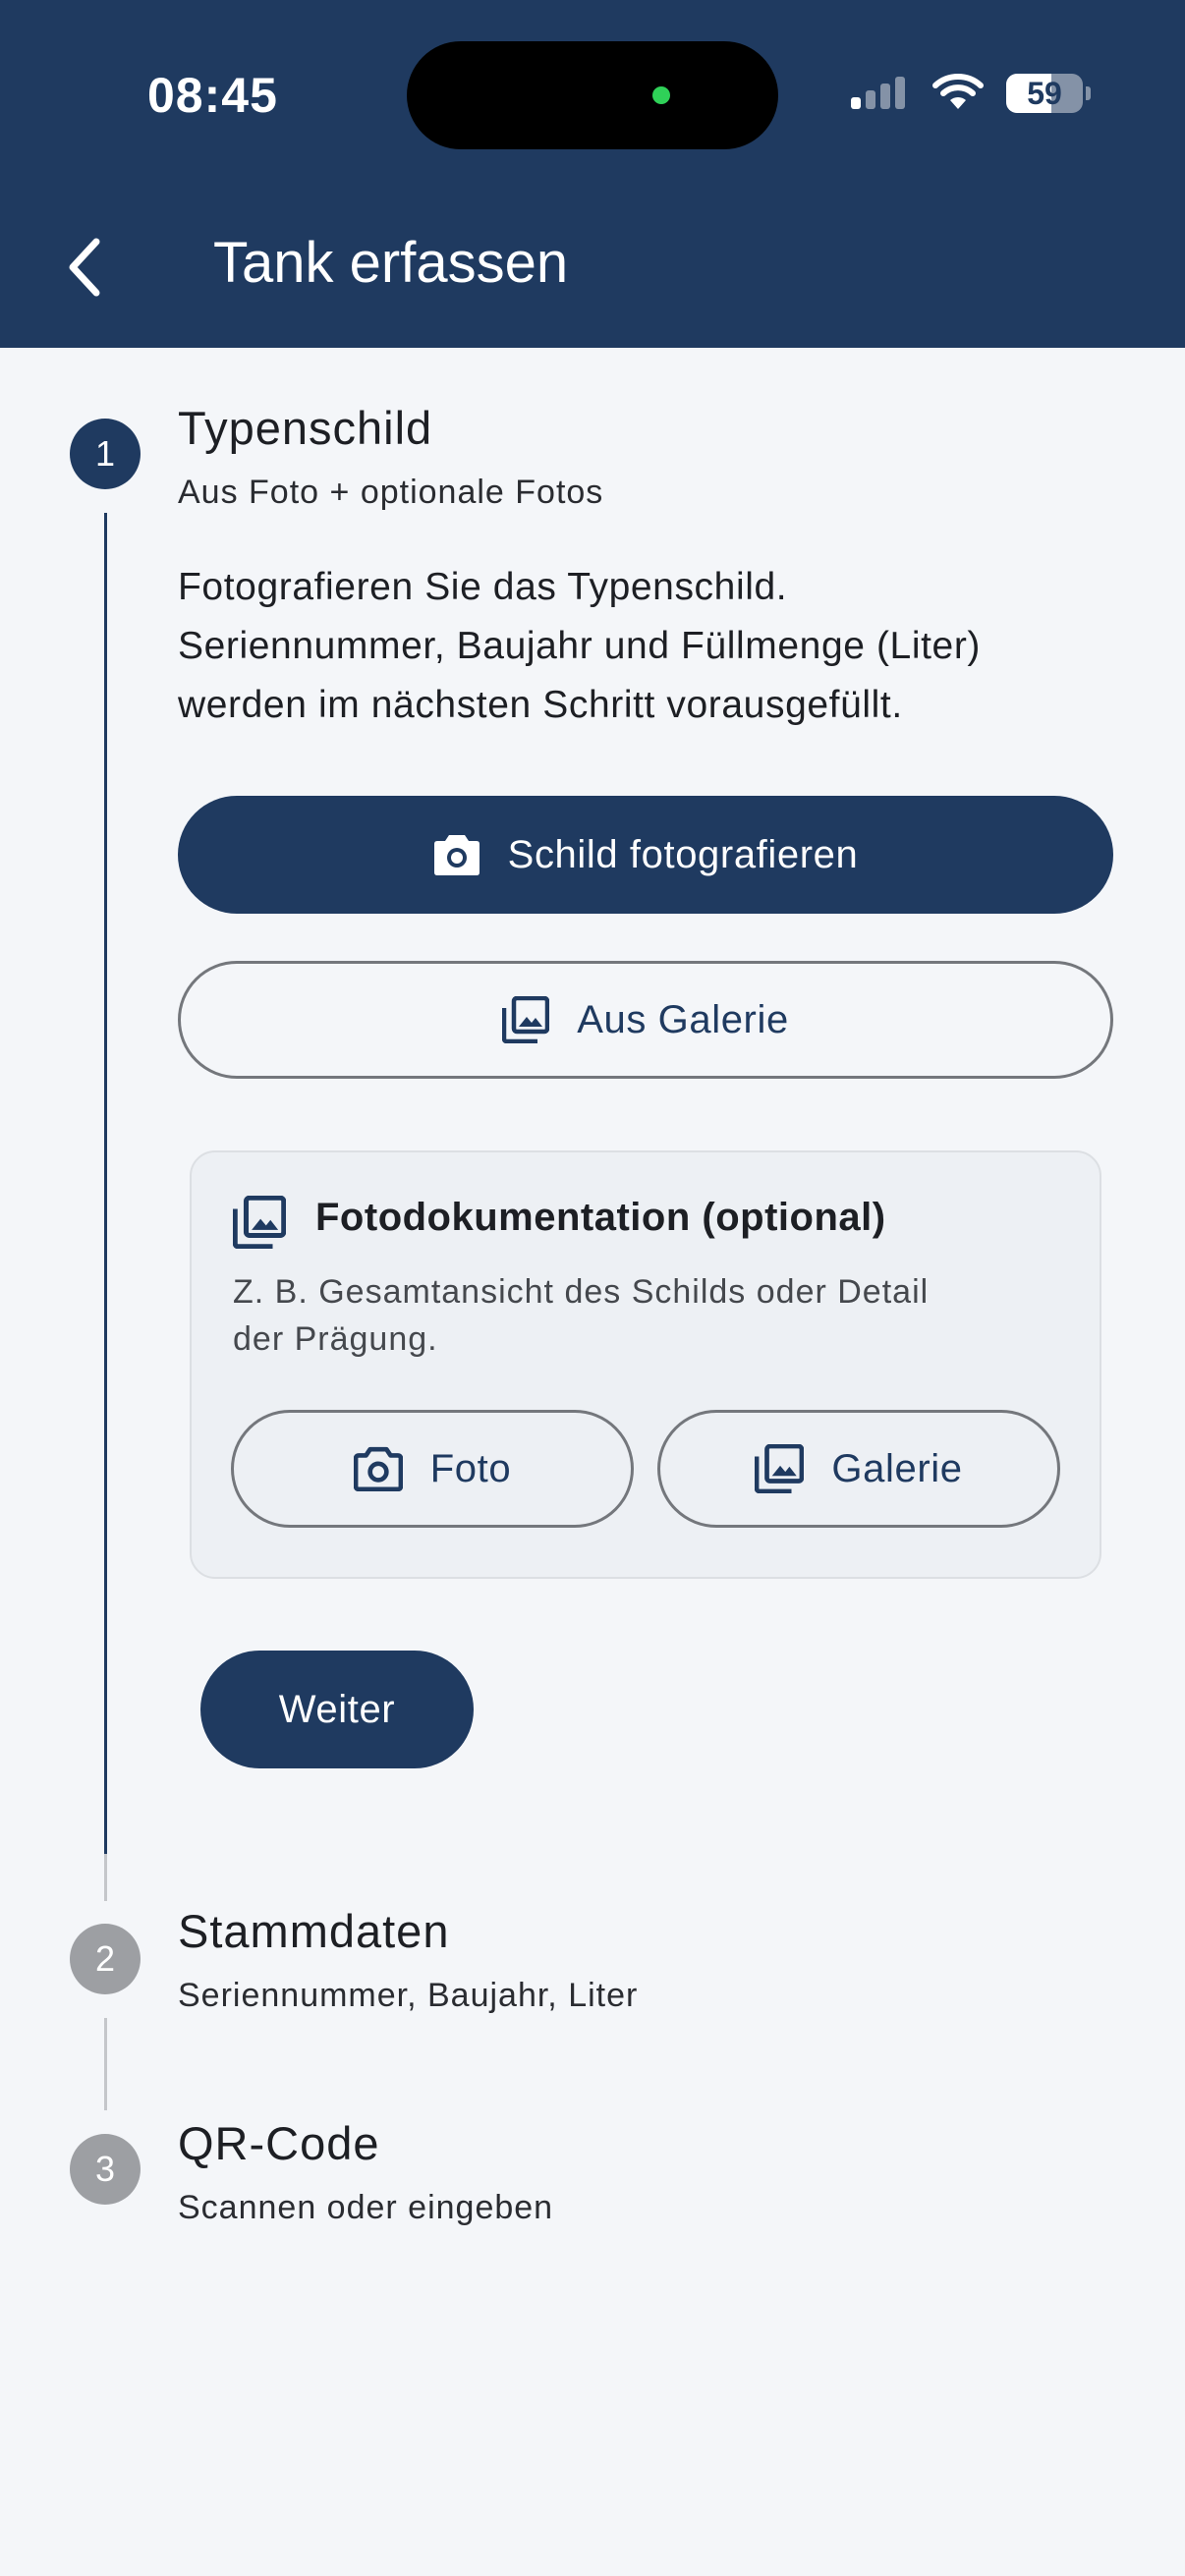 Image resolution: width=1185 pixels, height=2576 pixels. What do you see at coordinates (336, 1339) in the screenshot?
I see `description-line: der Prägung.` at bounding box center [336, 1339].